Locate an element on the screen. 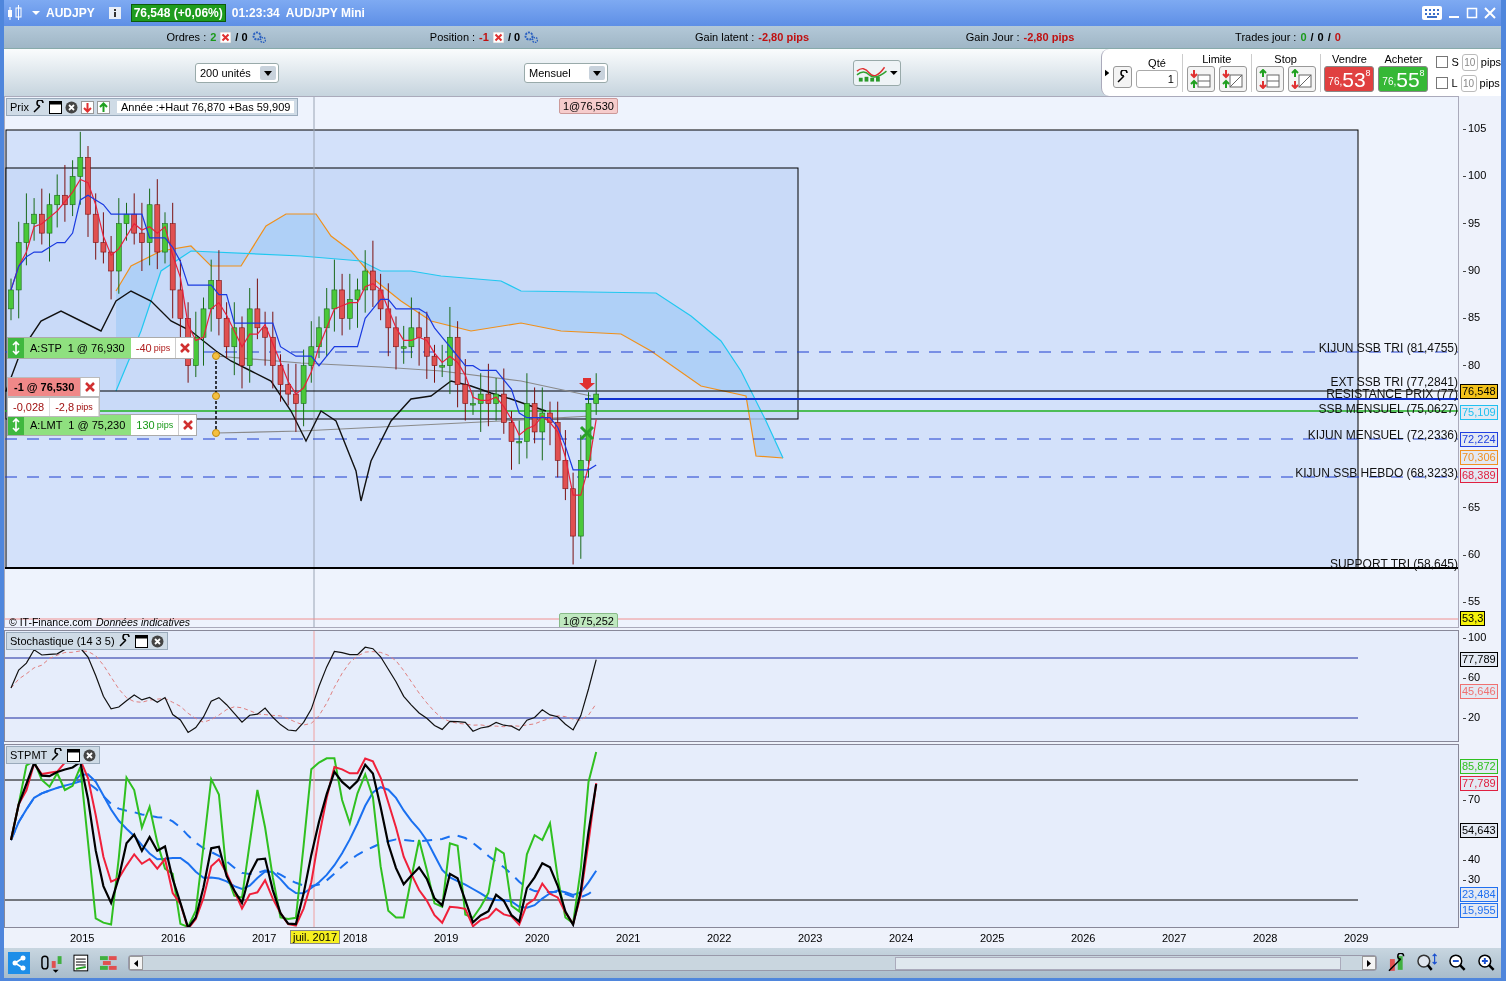  settings-button is located at coordinates (1122, 76).